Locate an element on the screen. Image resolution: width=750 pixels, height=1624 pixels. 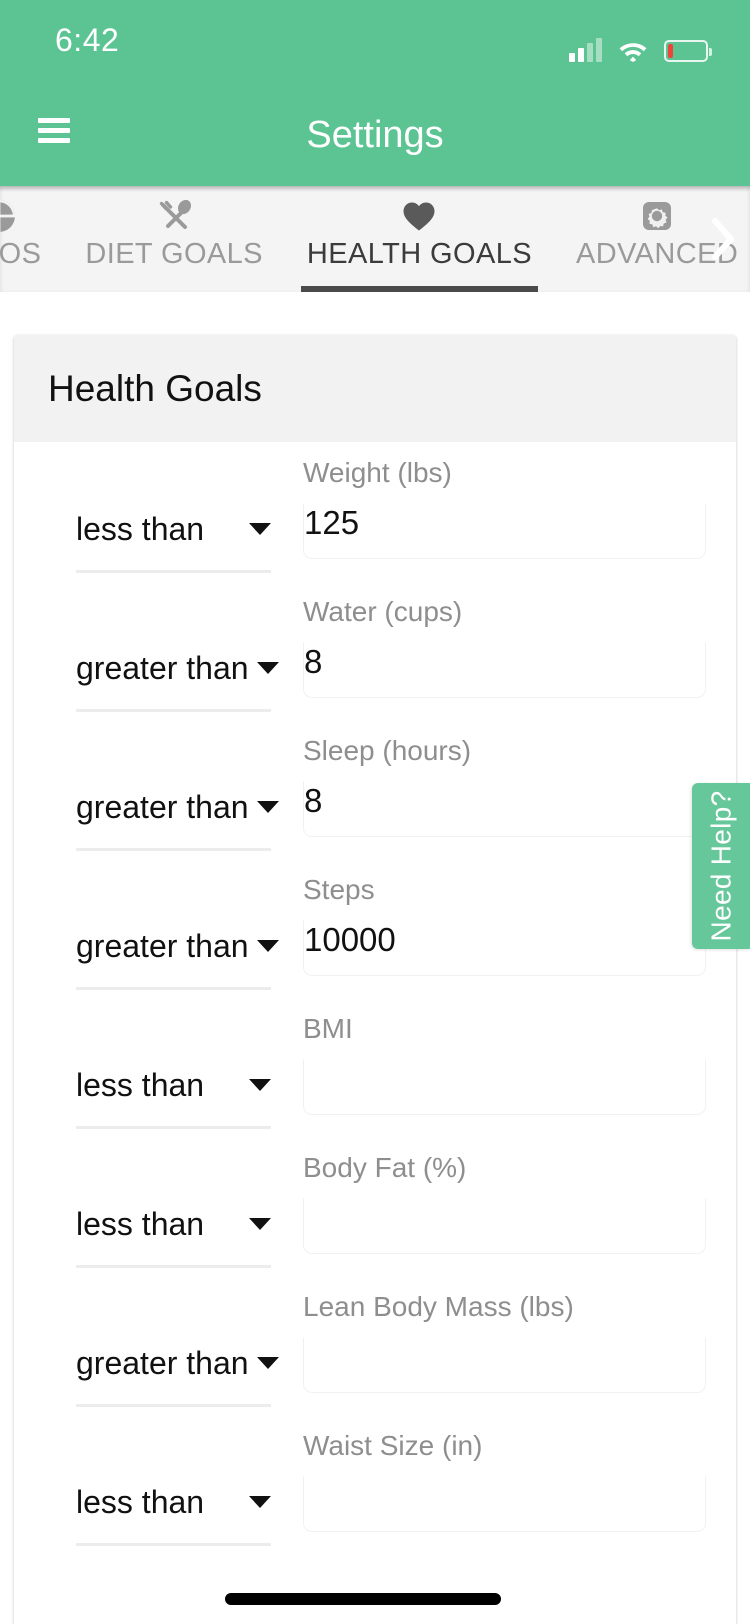
need-help-tab: Need Help? is located at coordinates (721, 866).